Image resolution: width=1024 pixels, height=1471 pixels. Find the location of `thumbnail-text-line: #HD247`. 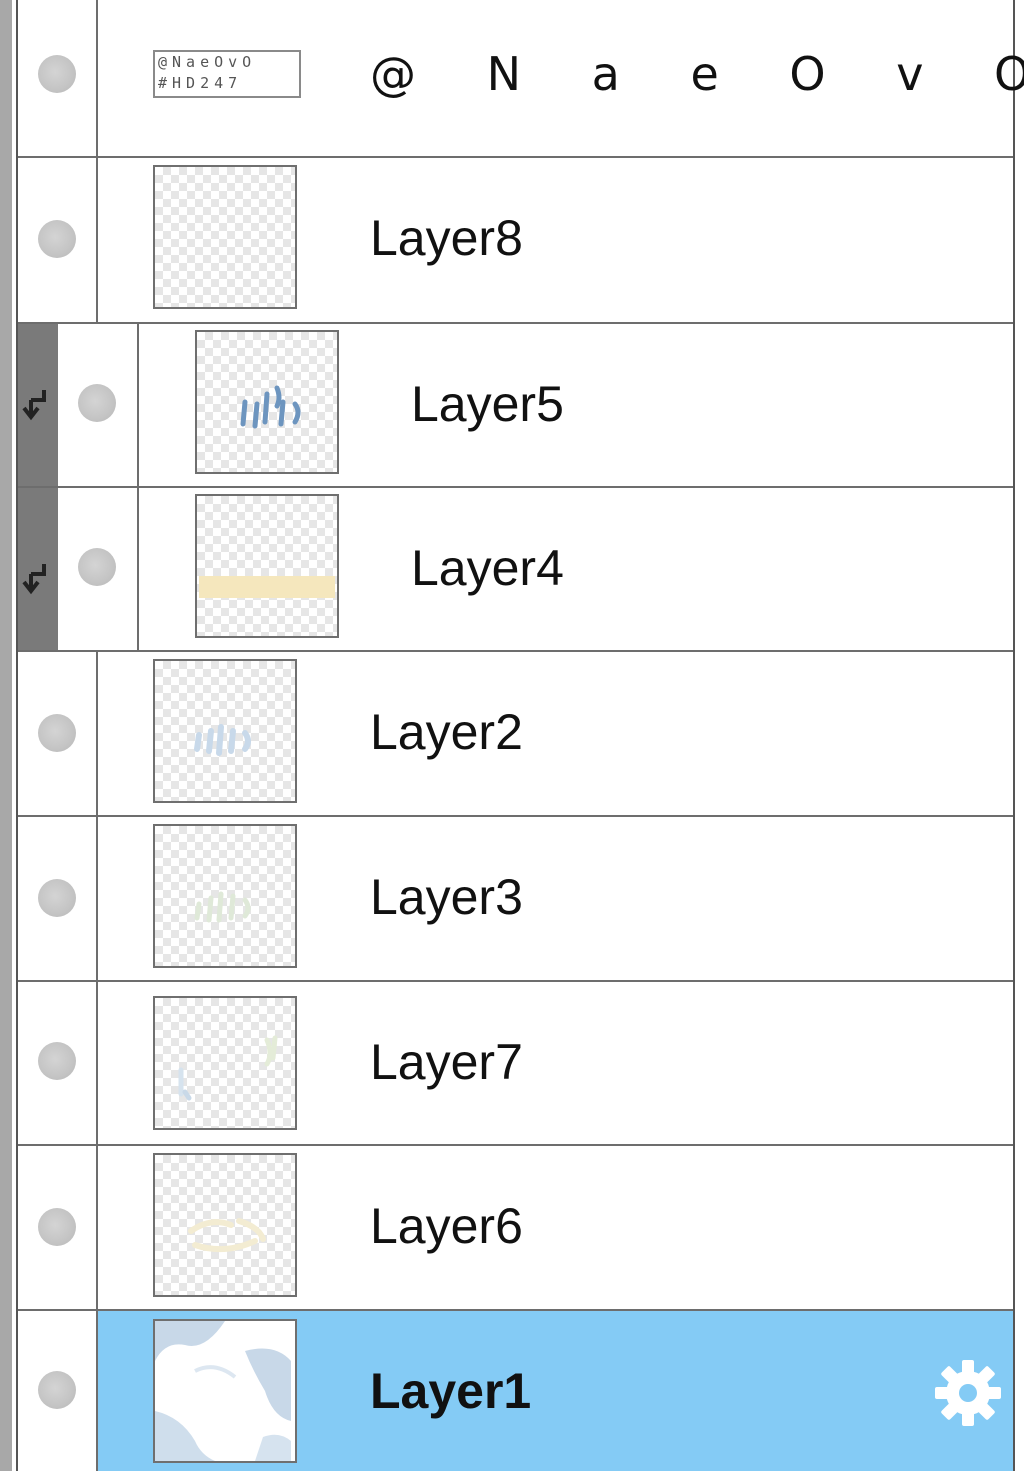

thumbnail-text-line: #HD247 is located at coordinates (200, 83).